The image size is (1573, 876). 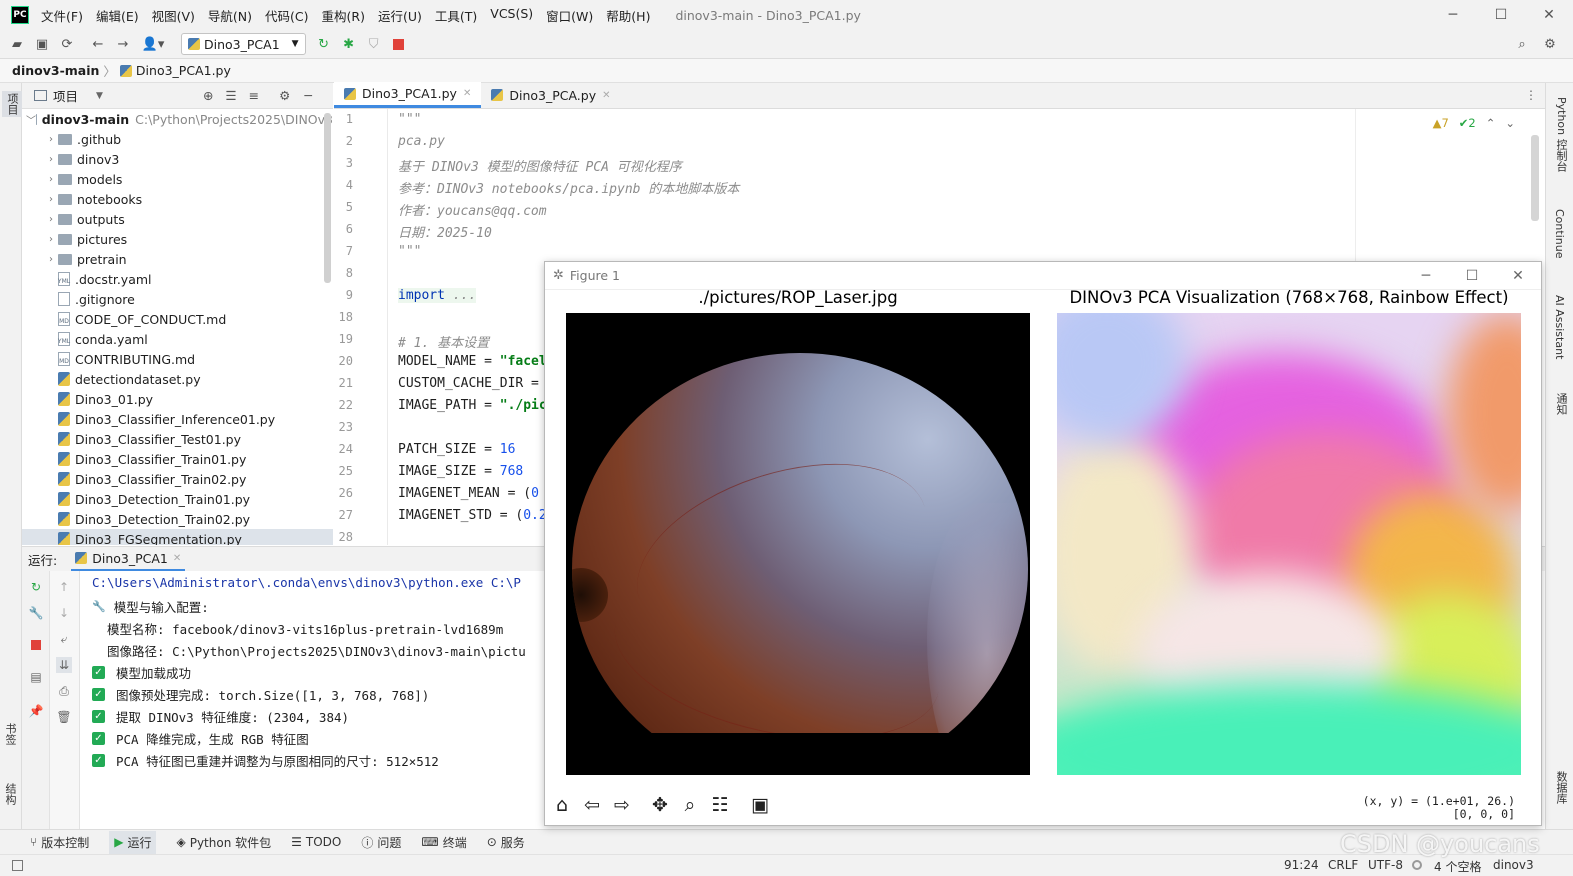 What do you see at coordinates (128, 559) in the screenshot?
I see `run-tab: Dino3_PCA1 ✕` at bounding box center [128, 559].